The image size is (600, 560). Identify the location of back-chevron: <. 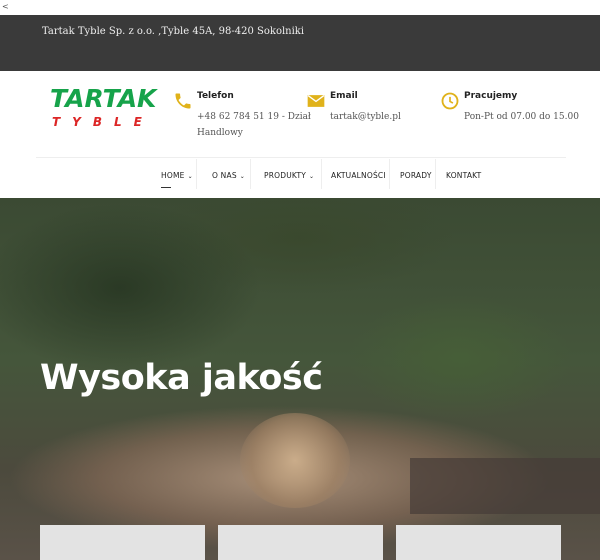
(5, 6).